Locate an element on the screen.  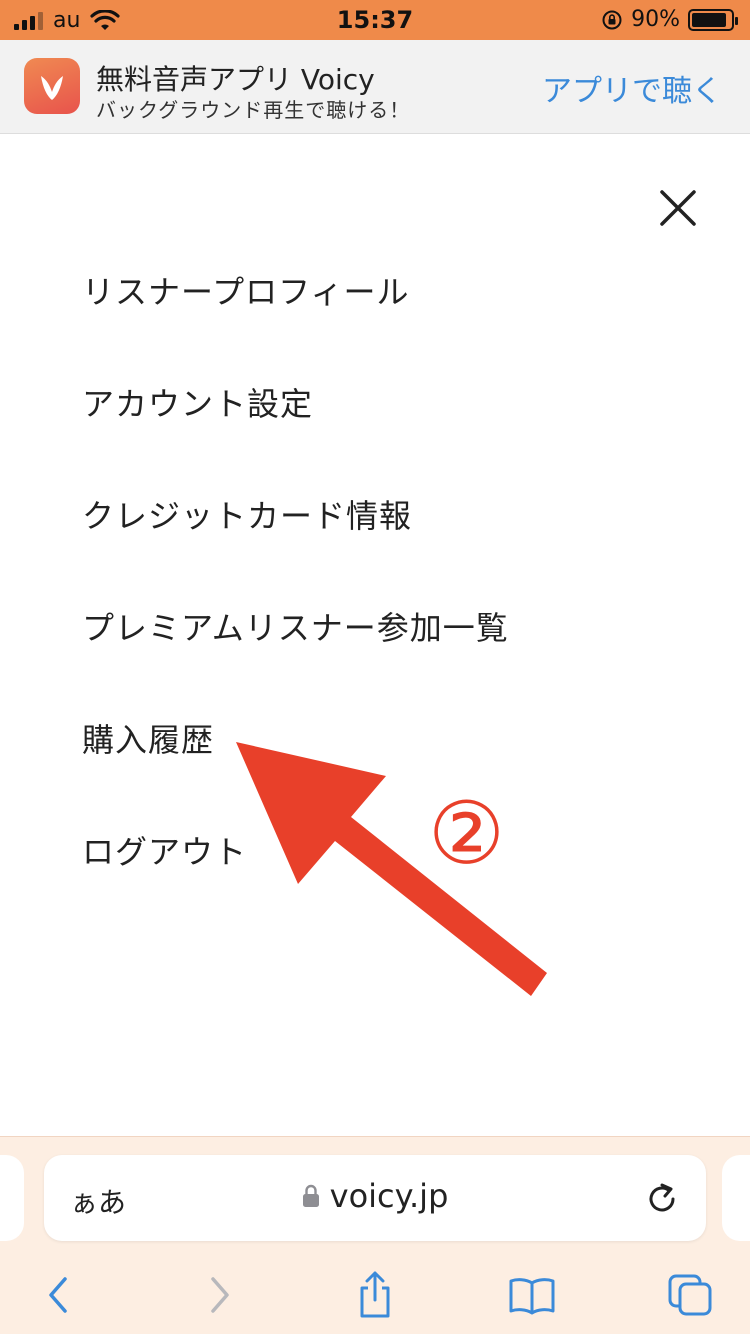
next-tab-pill is located at coordinates (736, 1198).